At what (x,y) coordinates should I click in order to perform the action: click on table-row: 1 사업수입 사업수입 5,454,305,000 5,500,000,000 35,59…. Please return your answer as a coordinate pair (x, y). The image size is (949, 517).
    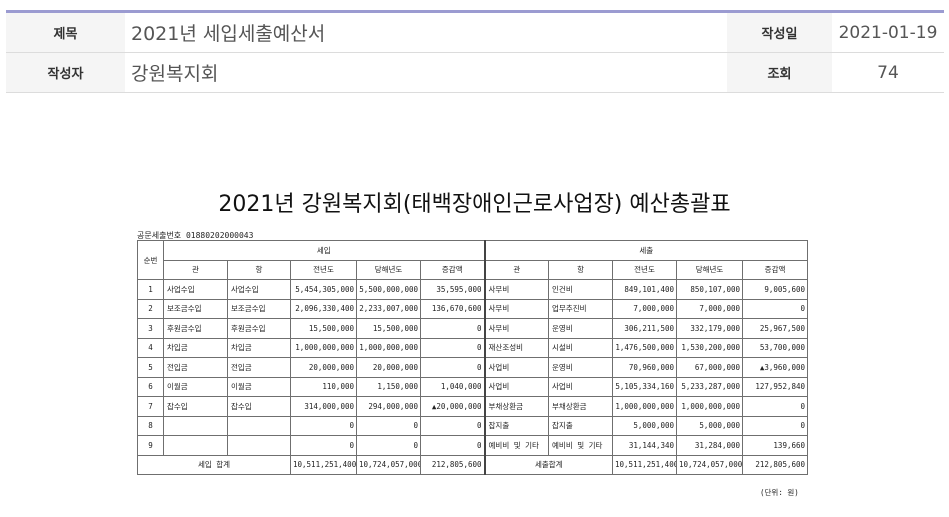
    Looking at the image, I should click on (473, 289).